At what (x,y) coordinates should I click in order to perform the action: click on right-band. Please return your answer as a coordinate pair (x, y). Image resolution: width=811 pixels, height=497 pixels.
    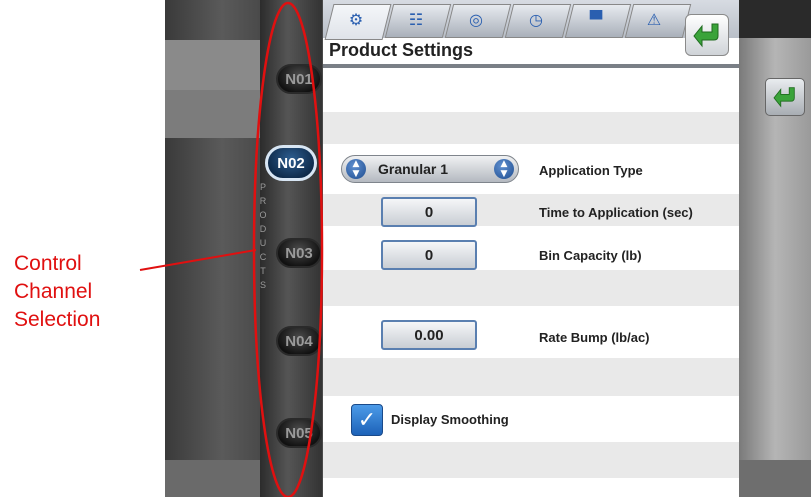
    Looking at the image, I should click on (775, 478).